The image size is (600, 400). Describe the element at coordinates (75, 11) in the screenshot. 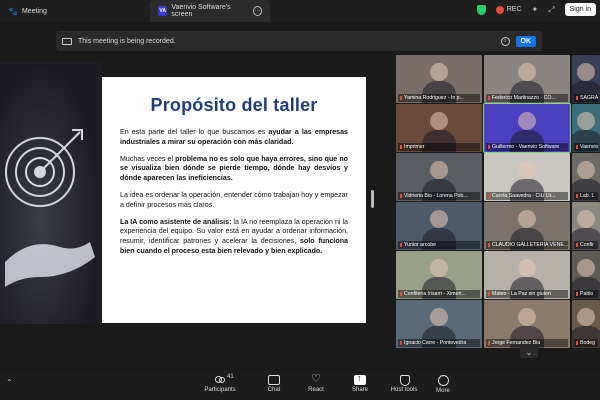

I see `tab-meeting: 🐾 Meeting` at that location.